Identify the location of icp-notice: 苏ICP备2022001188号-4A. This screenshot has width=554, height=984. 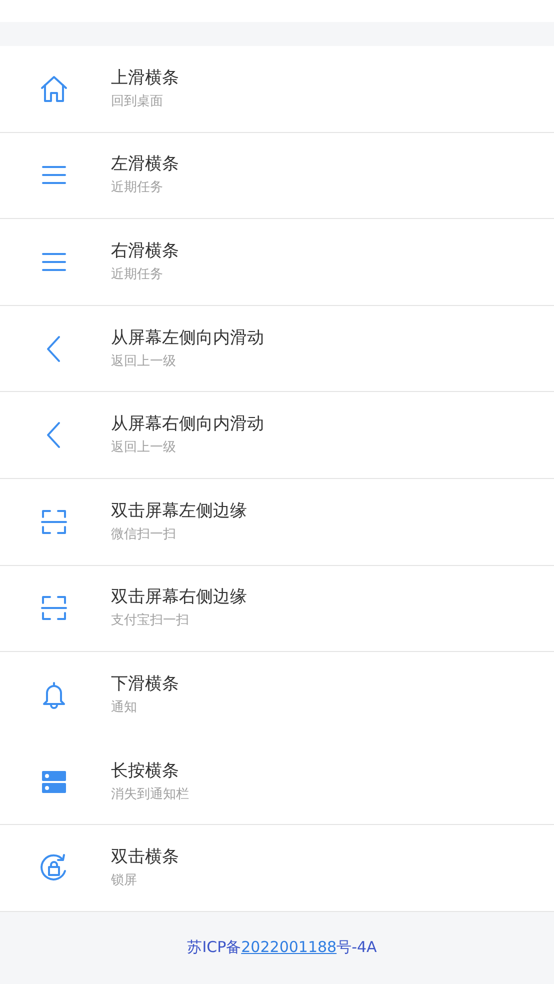
(282, 947).